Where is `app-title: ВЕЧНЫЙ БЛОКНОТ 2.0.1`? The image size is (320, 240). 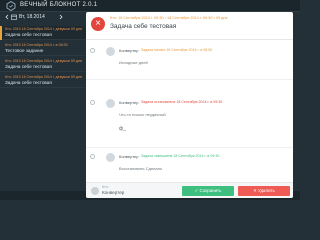 app-title: ВЕЧНЫЙ БЛОКНОТ 2.0.1 is located at coordinates (59, 5).